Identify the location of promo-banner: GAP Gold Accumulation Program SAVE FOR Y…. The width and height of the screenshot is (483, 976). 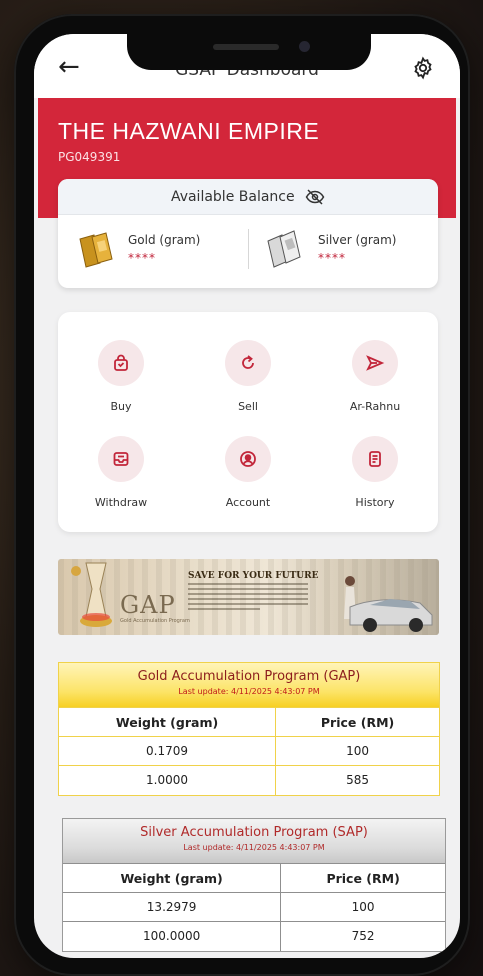
(248, 597).